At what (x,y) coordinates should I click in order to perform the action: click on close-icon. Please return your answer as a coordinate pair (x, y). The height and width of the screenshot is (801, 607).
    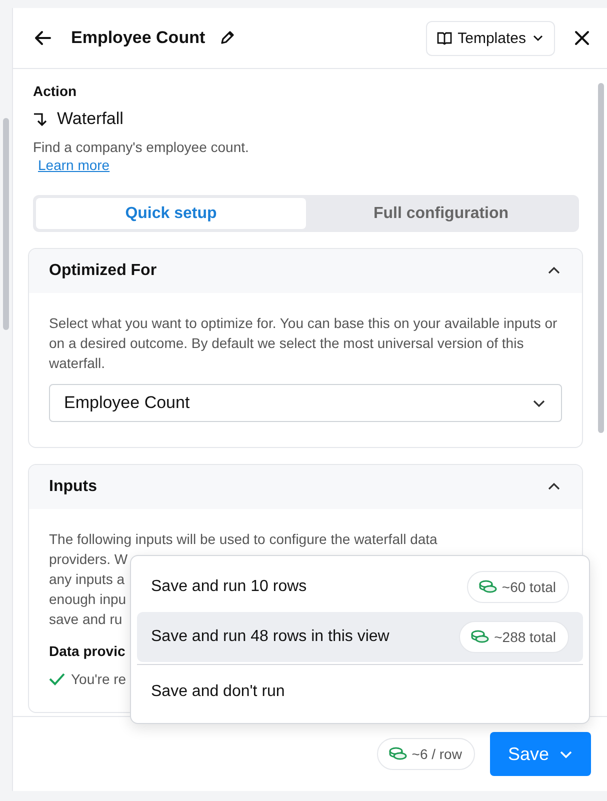
    Looking at the image, I should click on (582, 38).